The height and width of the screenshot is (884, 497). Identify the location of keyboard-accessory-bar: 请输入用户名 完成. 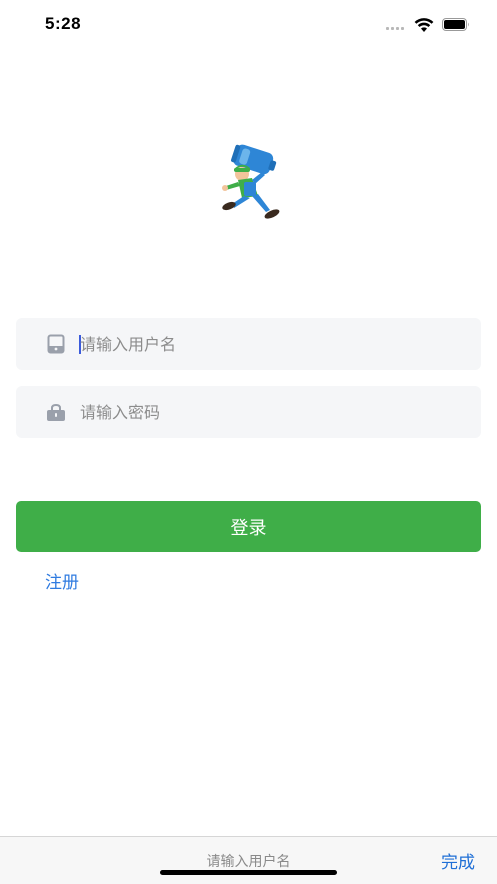
(248, 860).